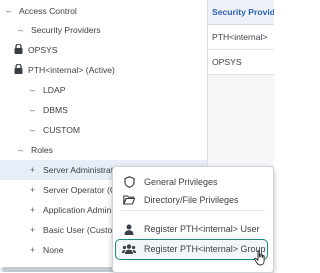 Image resolution: width=320 pixels, height=273 pixels. I want to click on menu-item-label: General Privileges, so click(181, 182).